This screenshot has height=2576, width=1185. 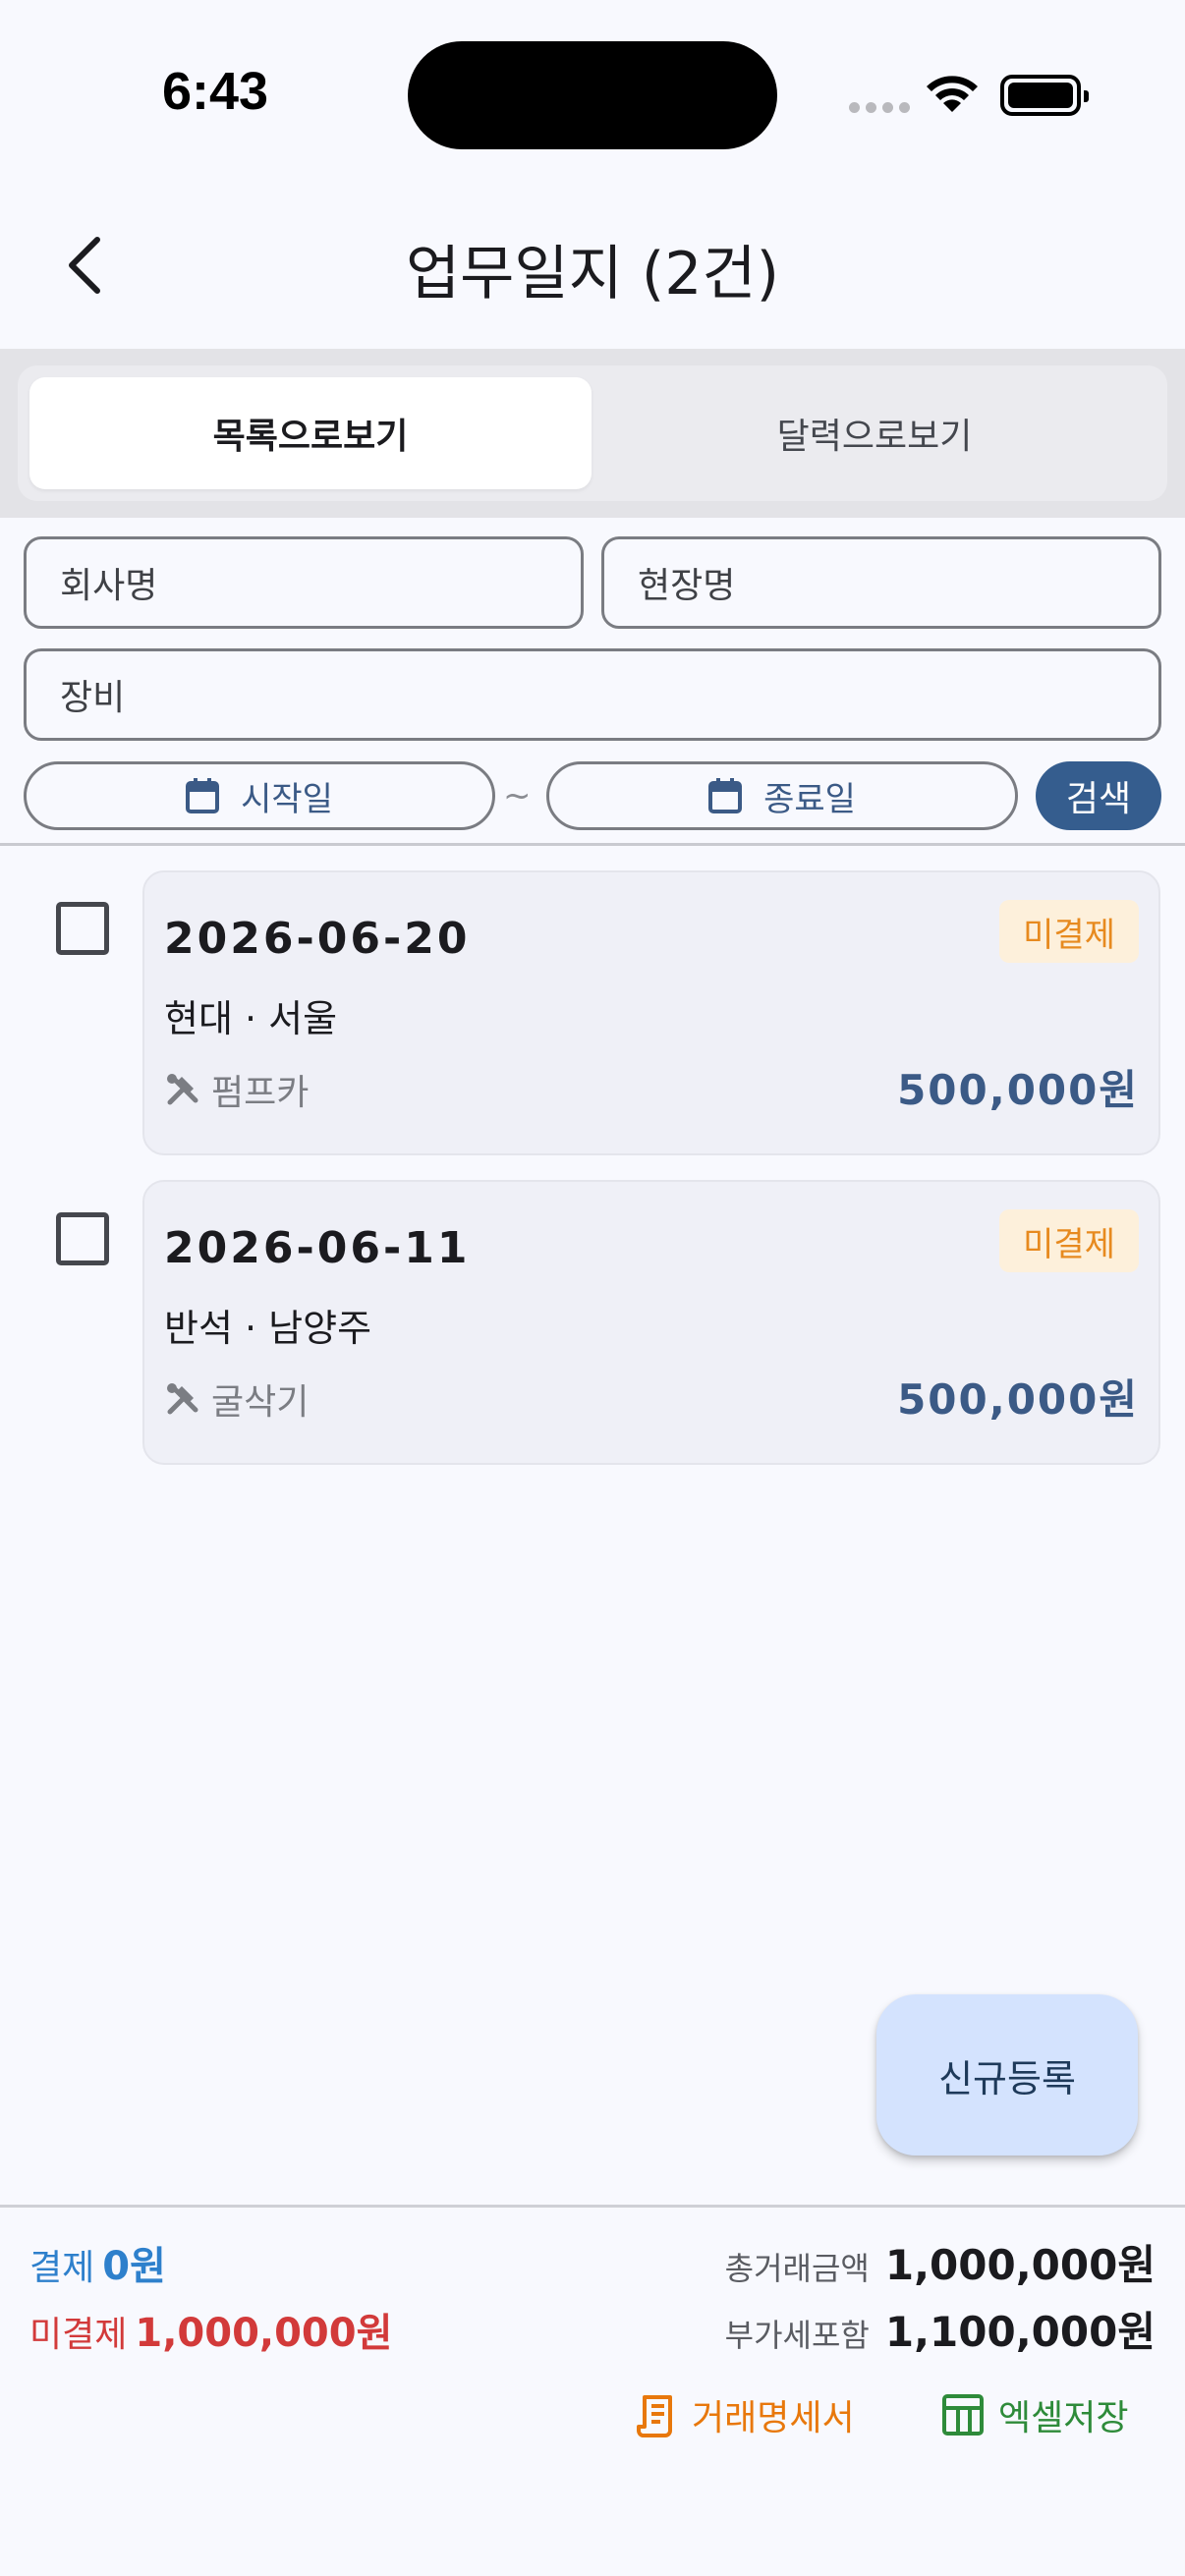 What do you see at coordinates (810, 799) in the screenshot?
I see `end-date-label: 종료일` at bounding box center [810, 799].